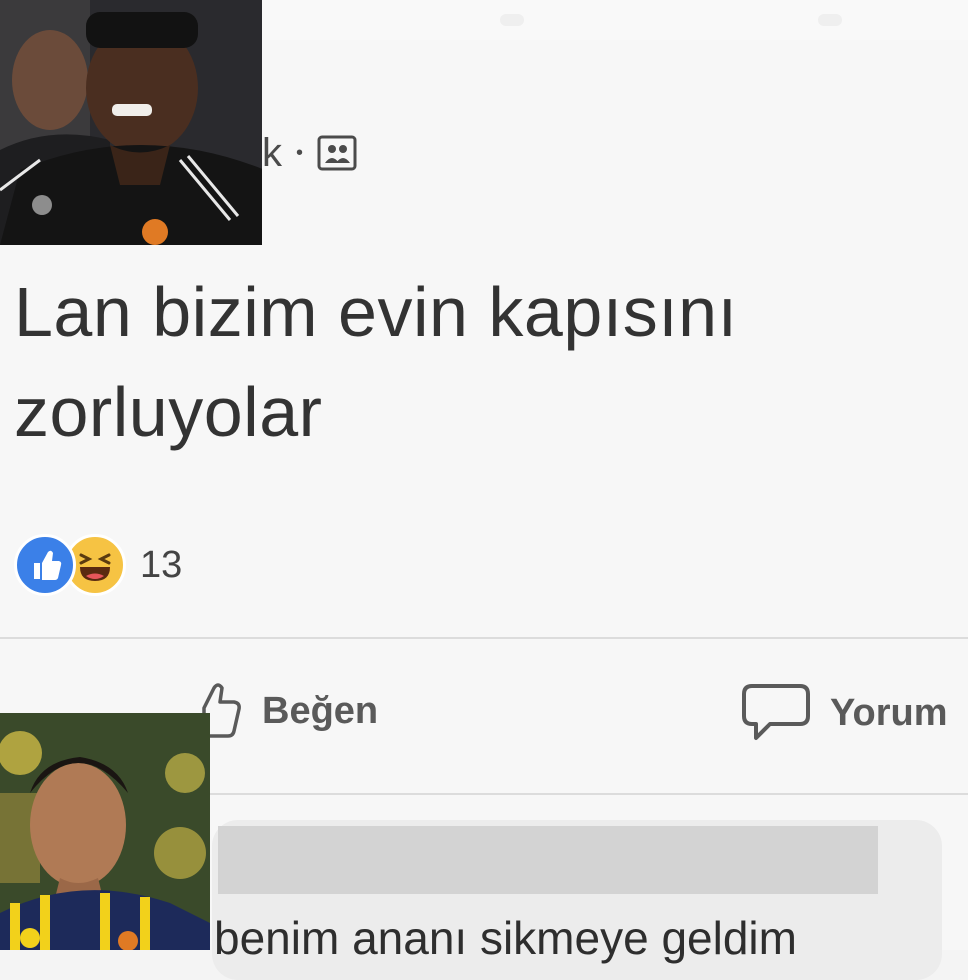  I want to click on reaction-count: 13, so click(161, 564).